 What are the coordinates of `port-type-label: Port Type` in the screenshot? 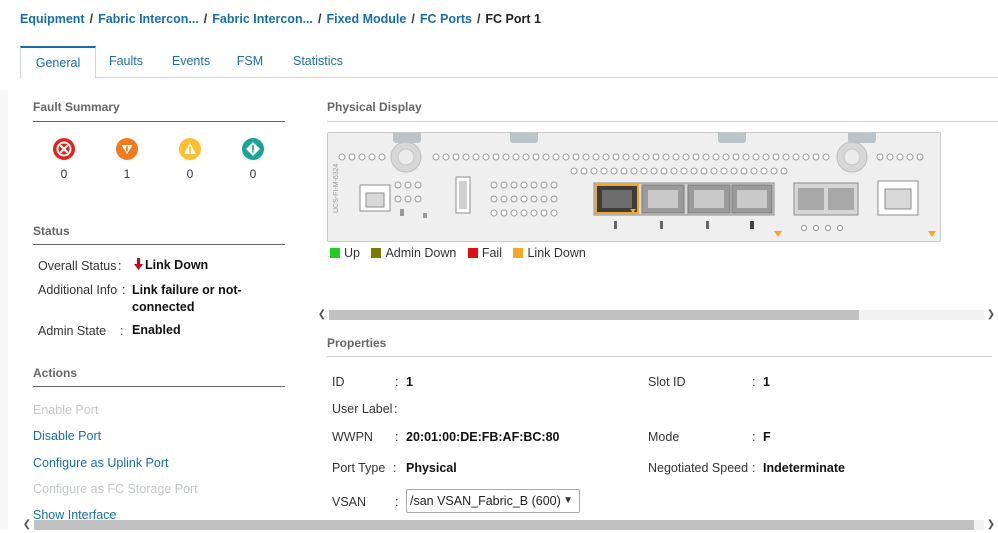 It's located at (359, 468).